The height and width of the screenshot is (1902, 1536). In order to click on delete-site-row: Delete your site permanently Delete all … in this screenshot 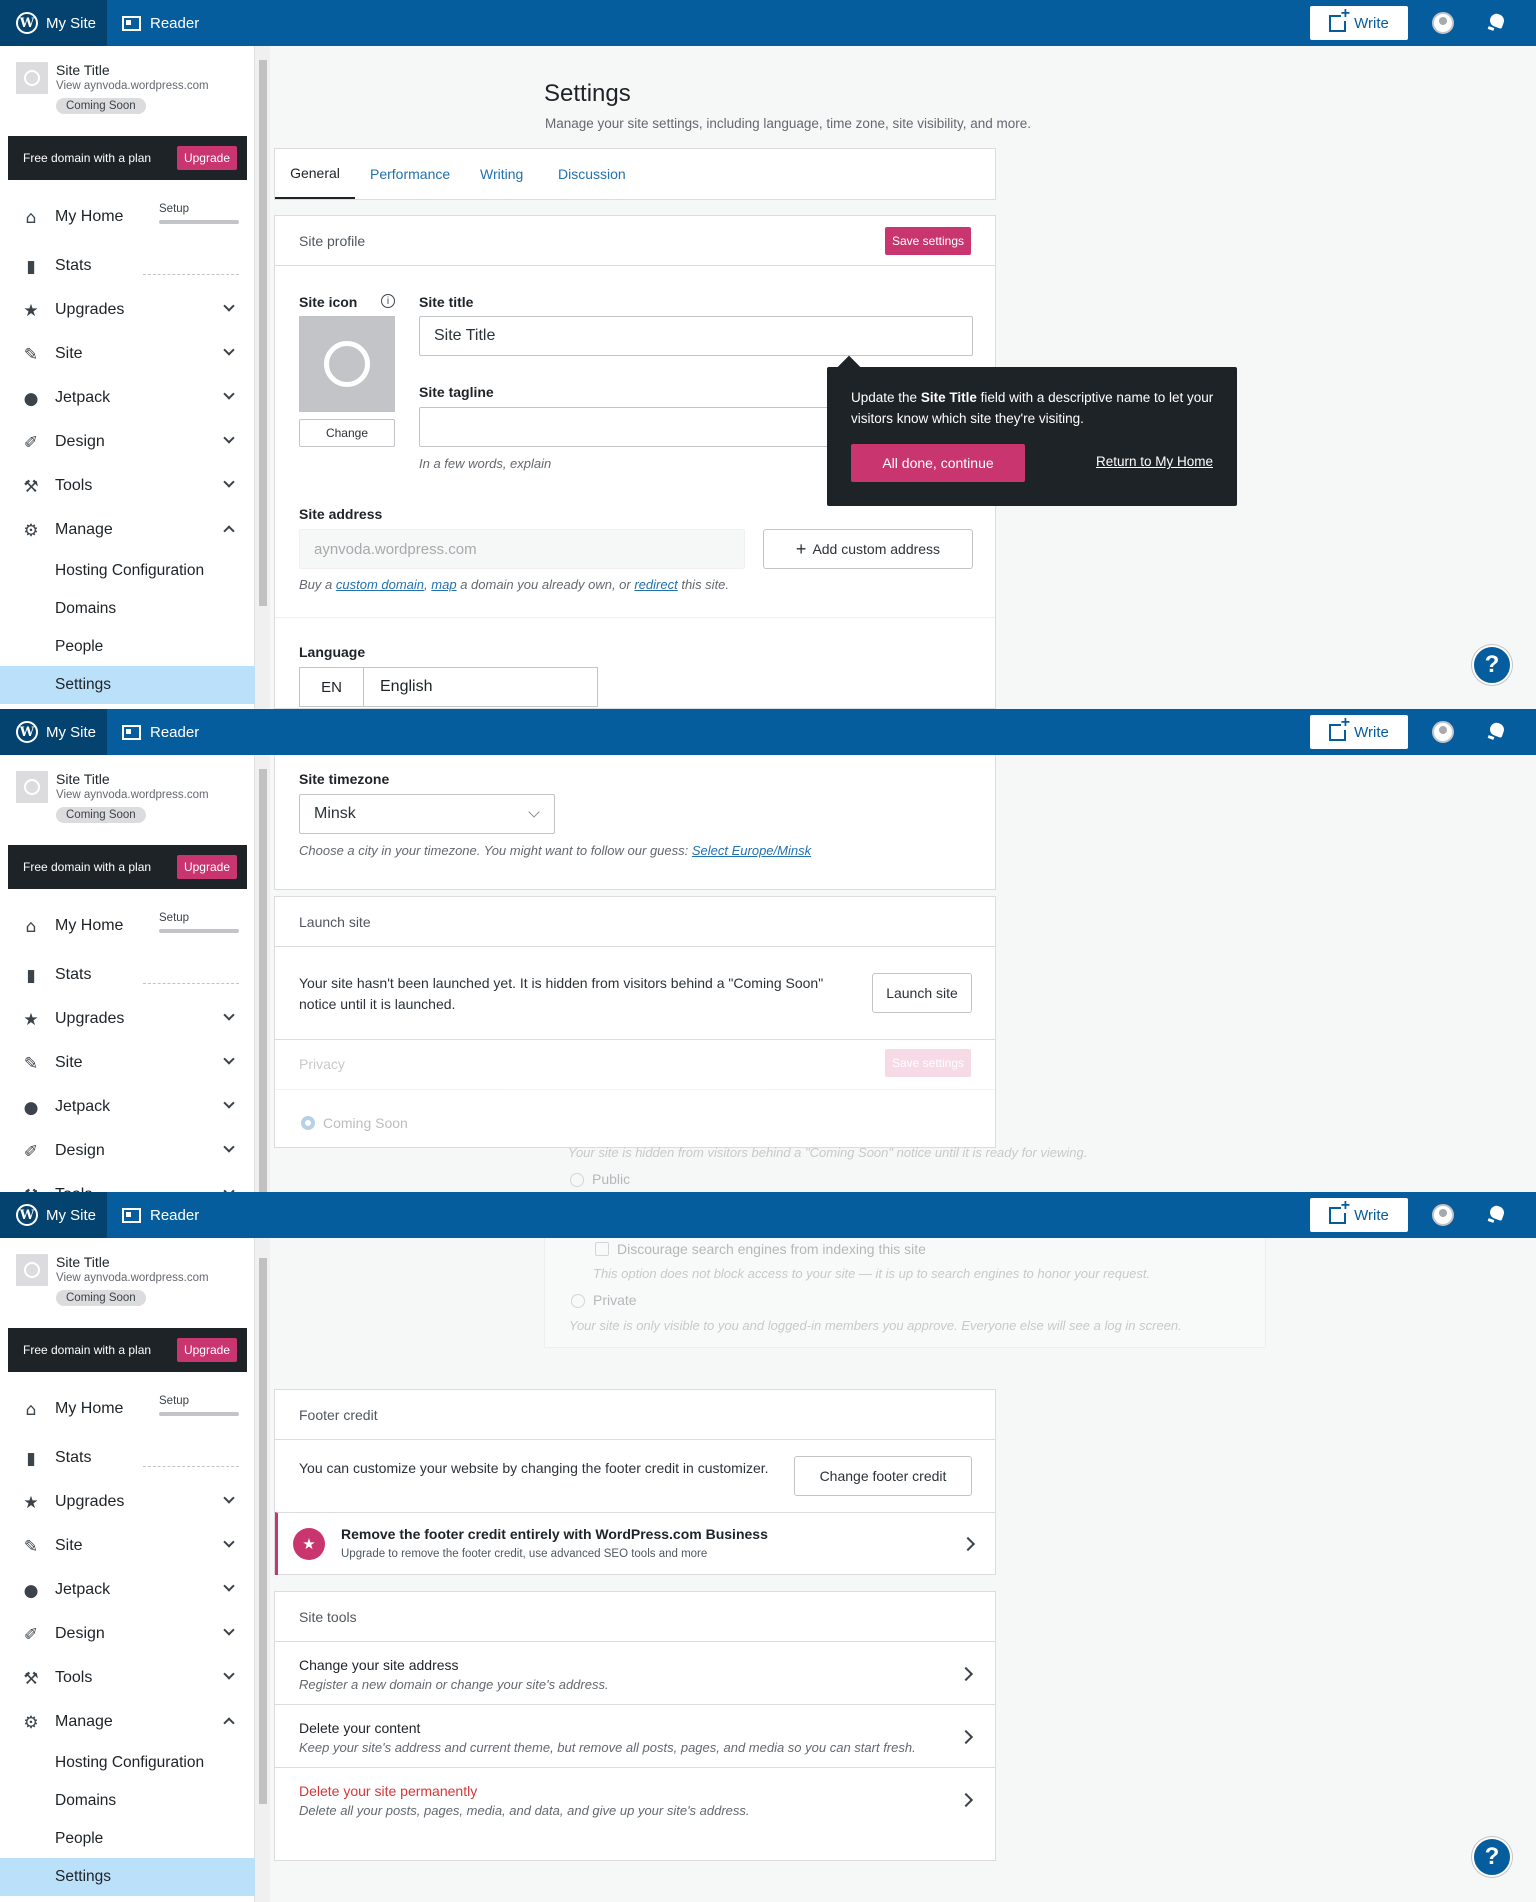, I will do `click(635, 1800)`.